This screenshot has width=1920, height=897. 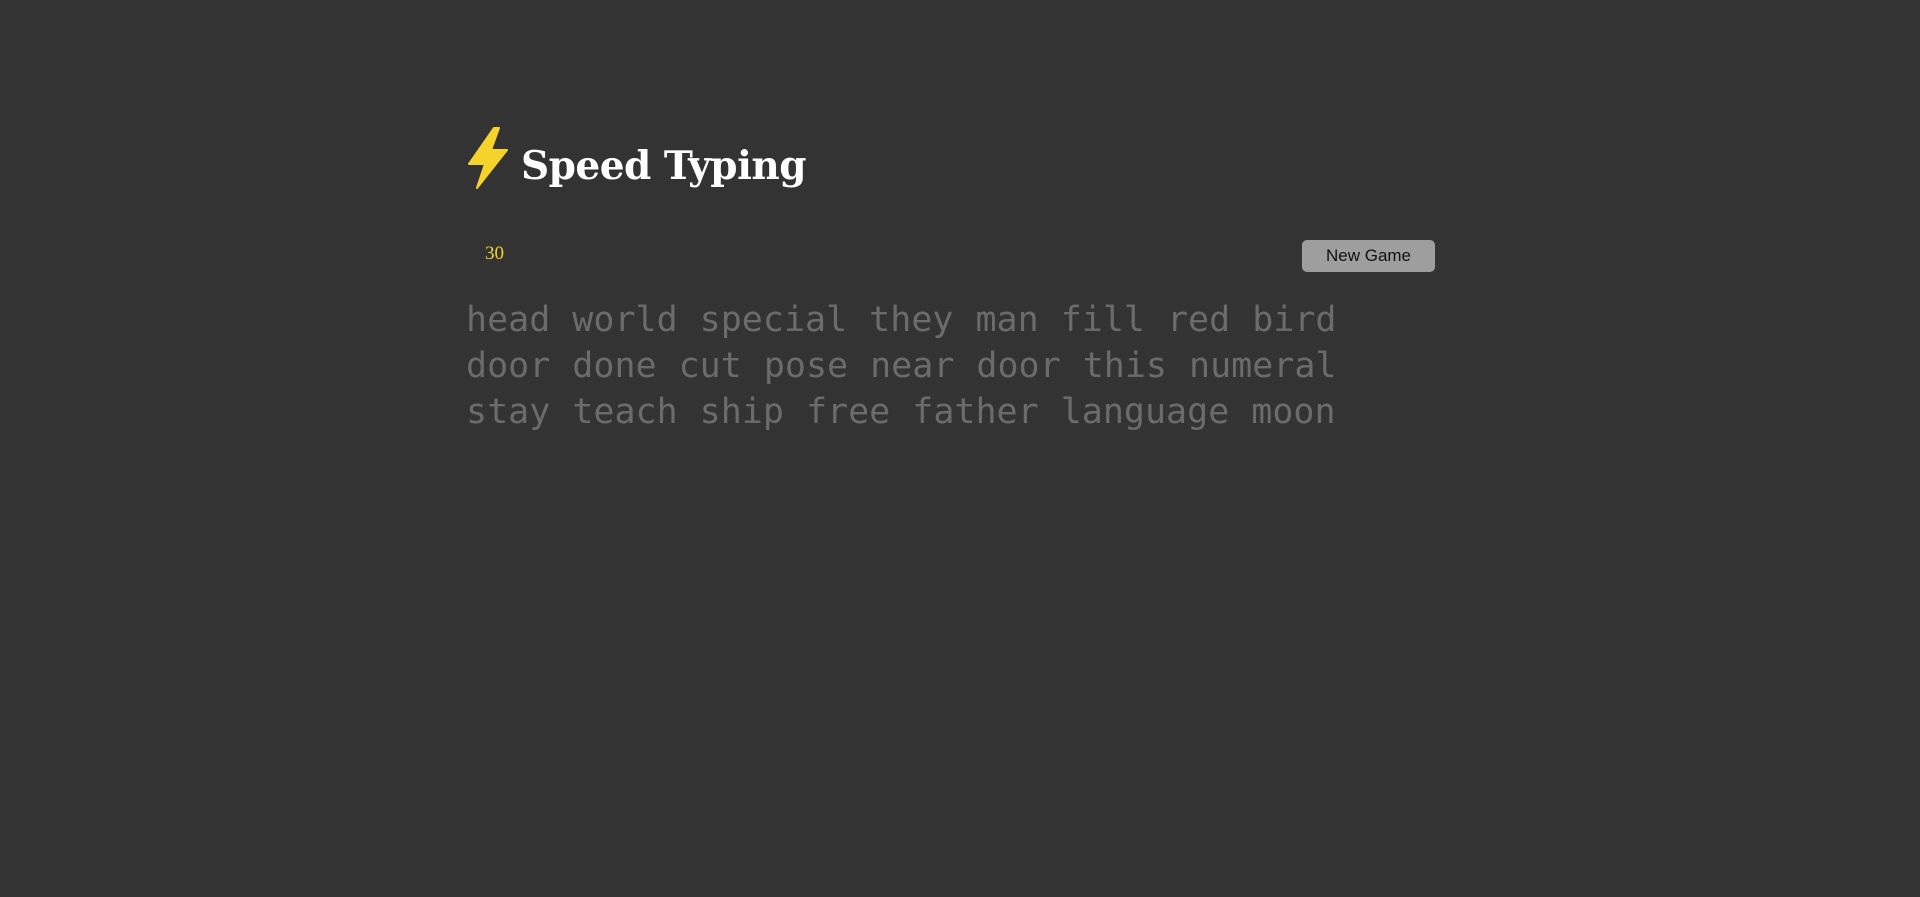 I want to click on lightning-bolt-icon, so click(x=488, y=158).